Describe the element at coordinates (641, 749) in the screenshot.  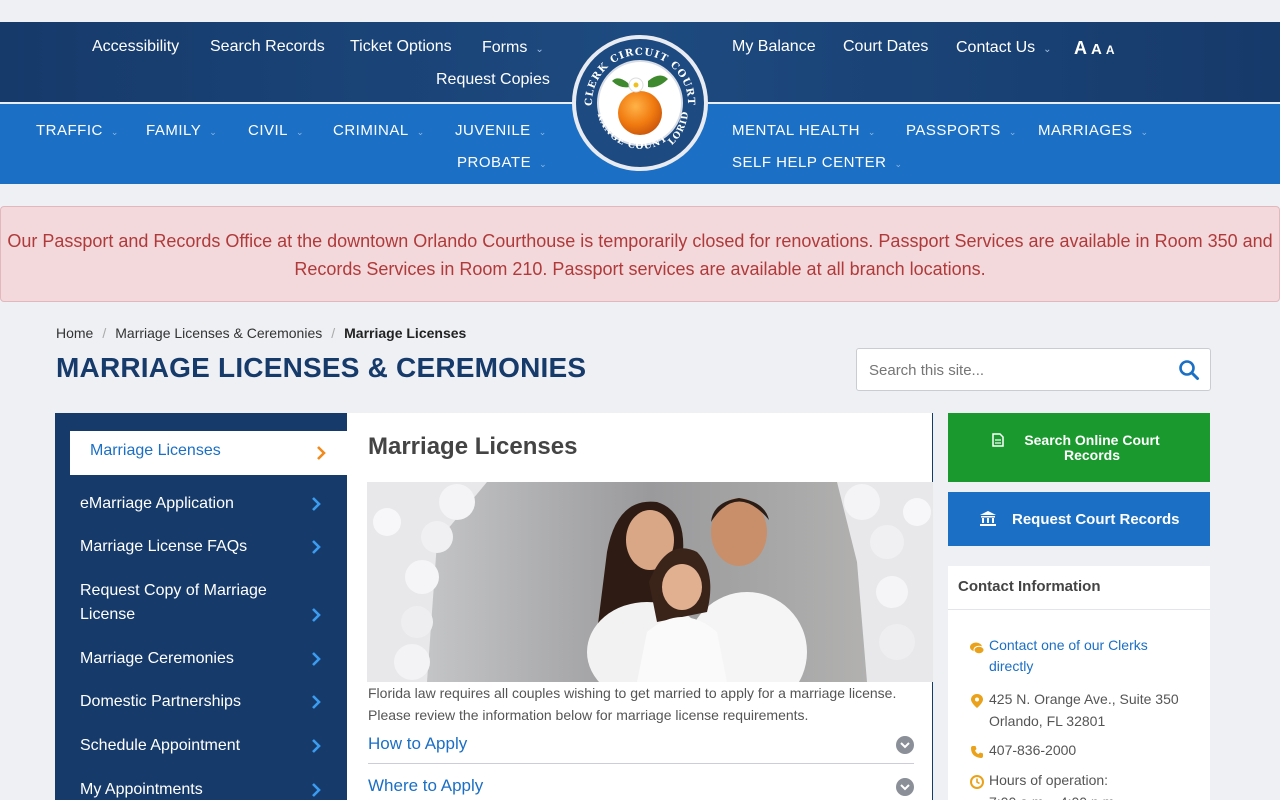
I see `accordion-how-to-apply: How to Apply` at that location.